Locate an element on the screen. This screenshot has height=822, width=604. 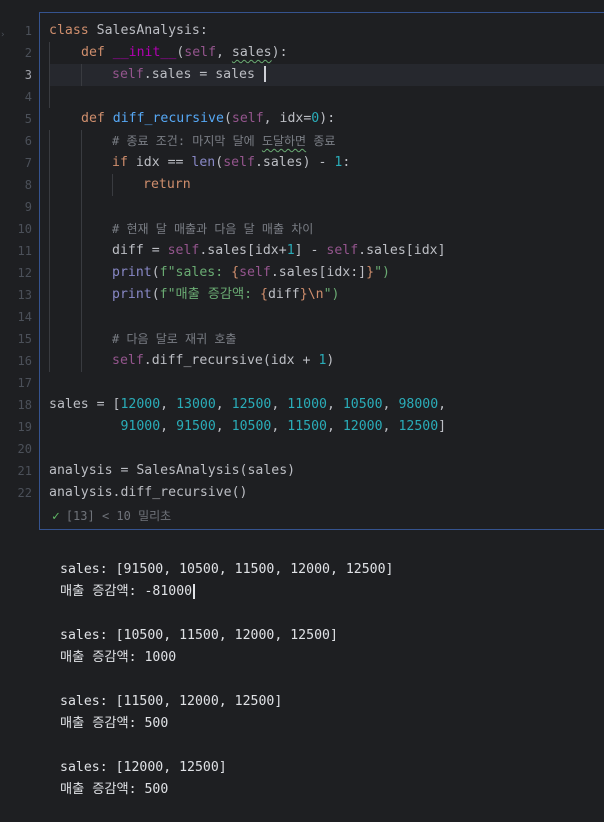
line-number: 19 is located at coordinates (24, 427).